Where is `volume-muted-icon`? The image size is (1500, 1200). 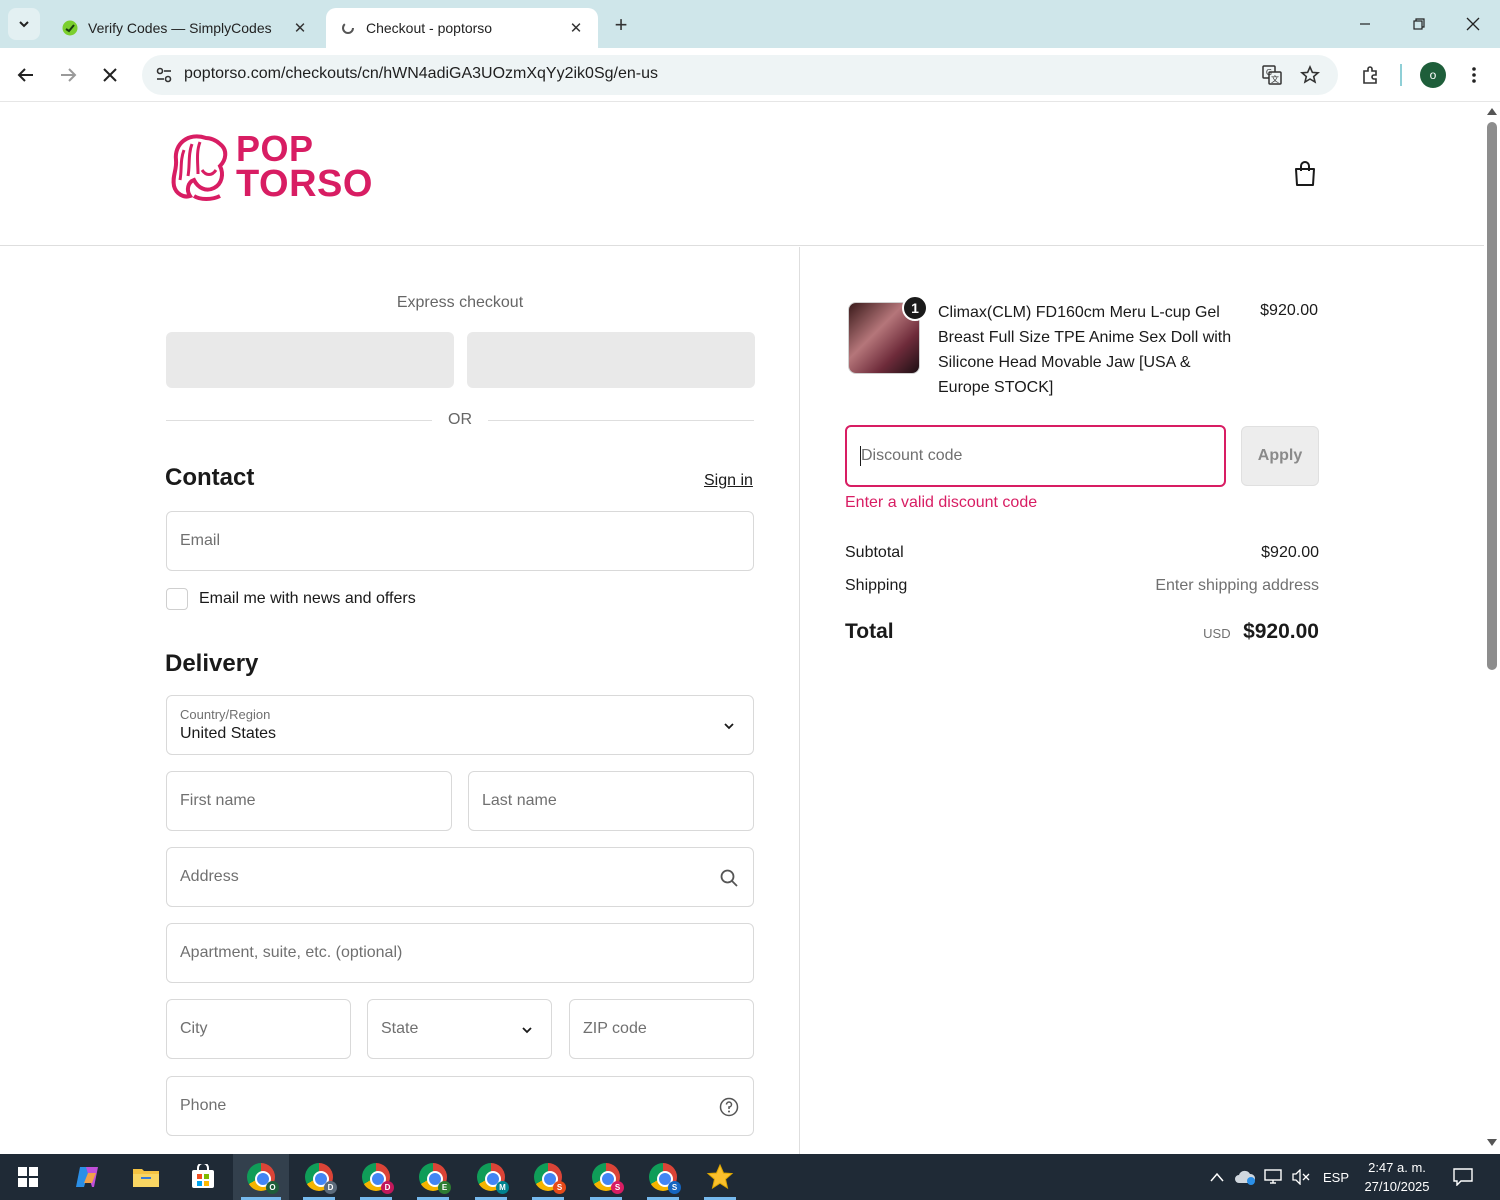
volume-muted-icon is located at coordinates (1301, 1177).